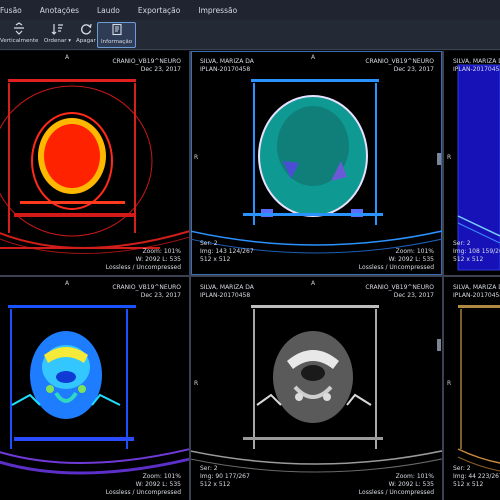 The width and height of the screenshot is (500, 500). What do you see at coordinates (15, 10) in the screenshot?
I see `menu-fusao: Fusão` at bounding box center [15, 10].